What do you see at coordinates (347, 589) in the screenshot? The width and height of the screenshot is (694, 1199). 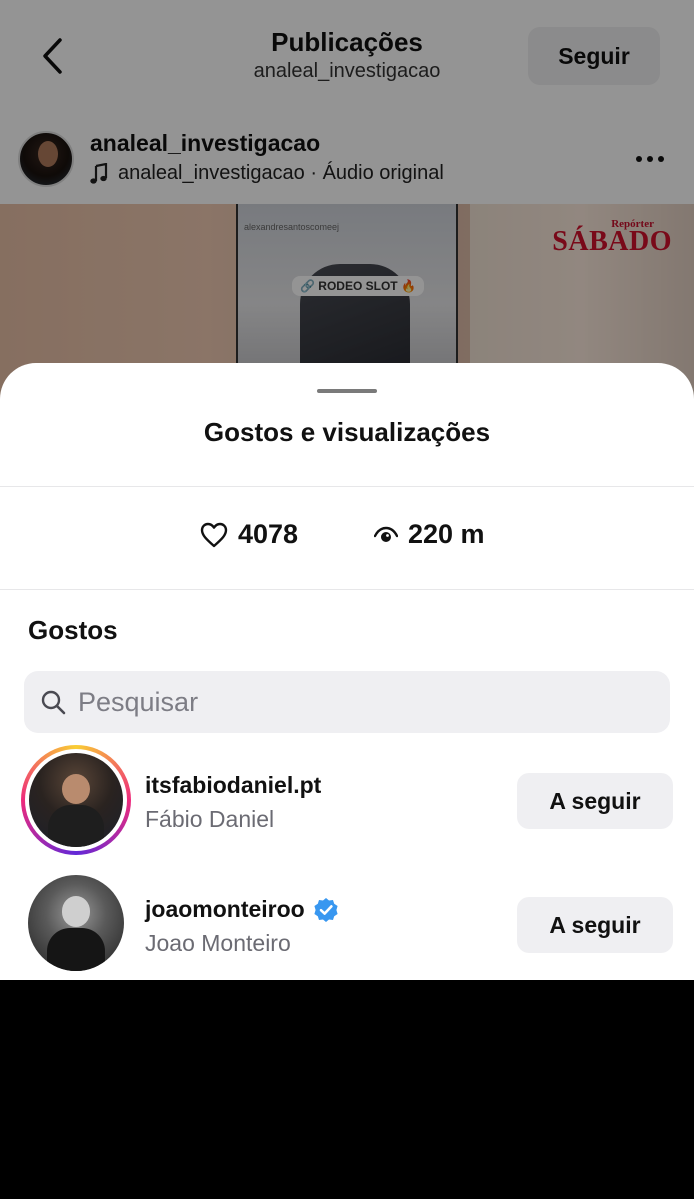 I see `divider` at bounding box center [347, 589].